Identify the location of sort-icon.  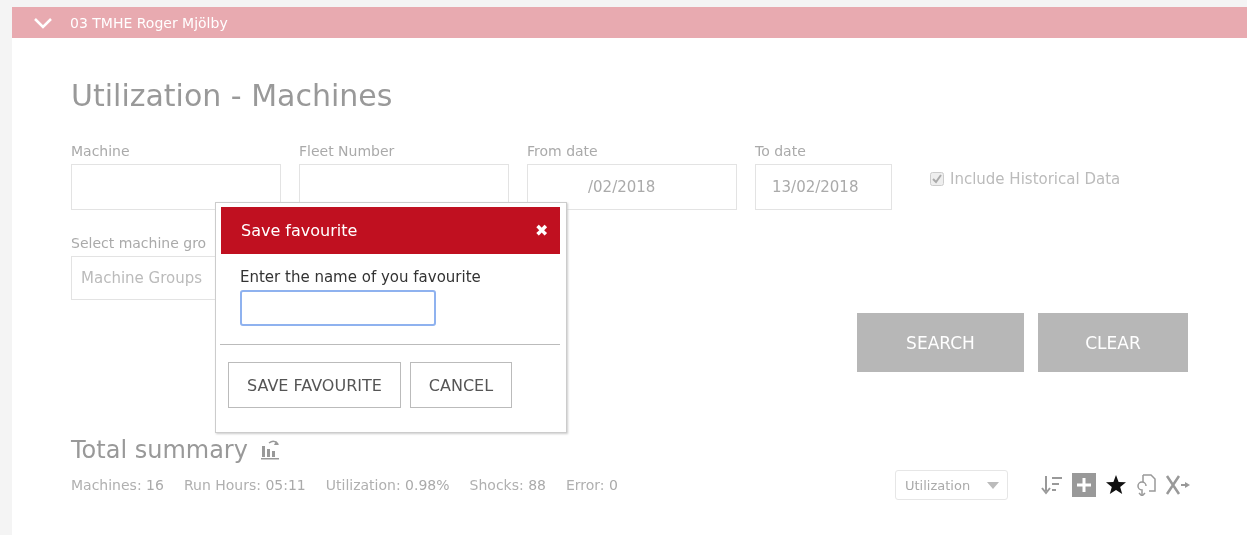
(1052, 485).